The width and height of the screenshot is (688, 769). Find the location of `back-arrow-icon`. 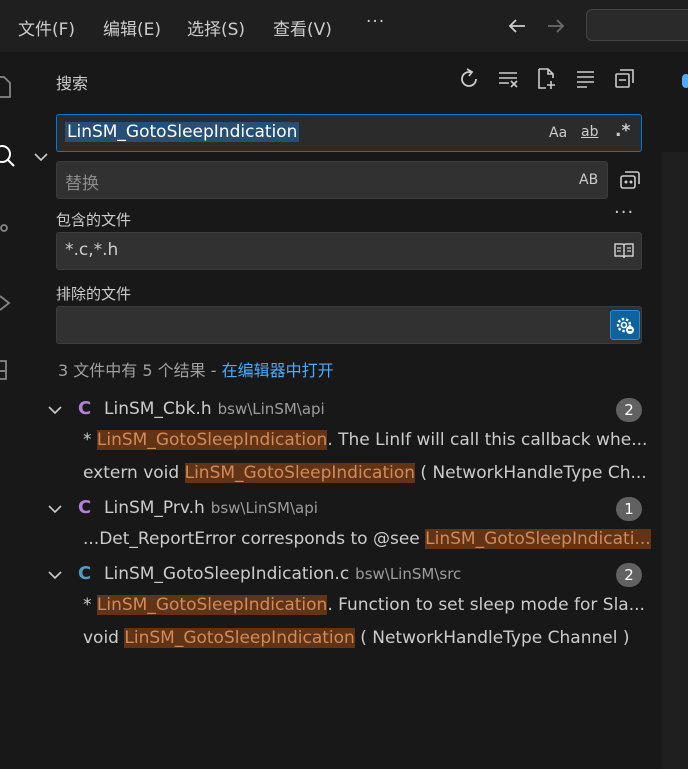

back-arrow-icon is located at coordinates (517, 26).